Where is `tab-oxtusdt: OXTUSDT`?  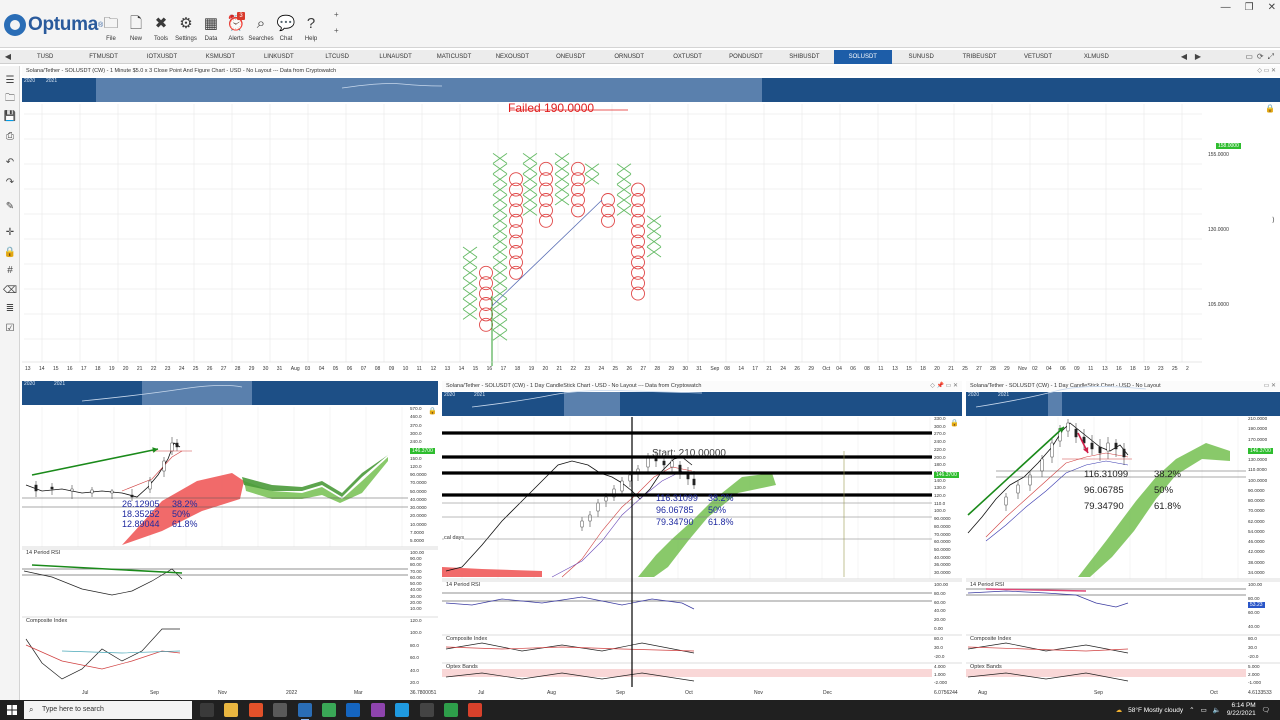
tab-oxtusdt: OXTUSDT is located at coordinates (687, 57).